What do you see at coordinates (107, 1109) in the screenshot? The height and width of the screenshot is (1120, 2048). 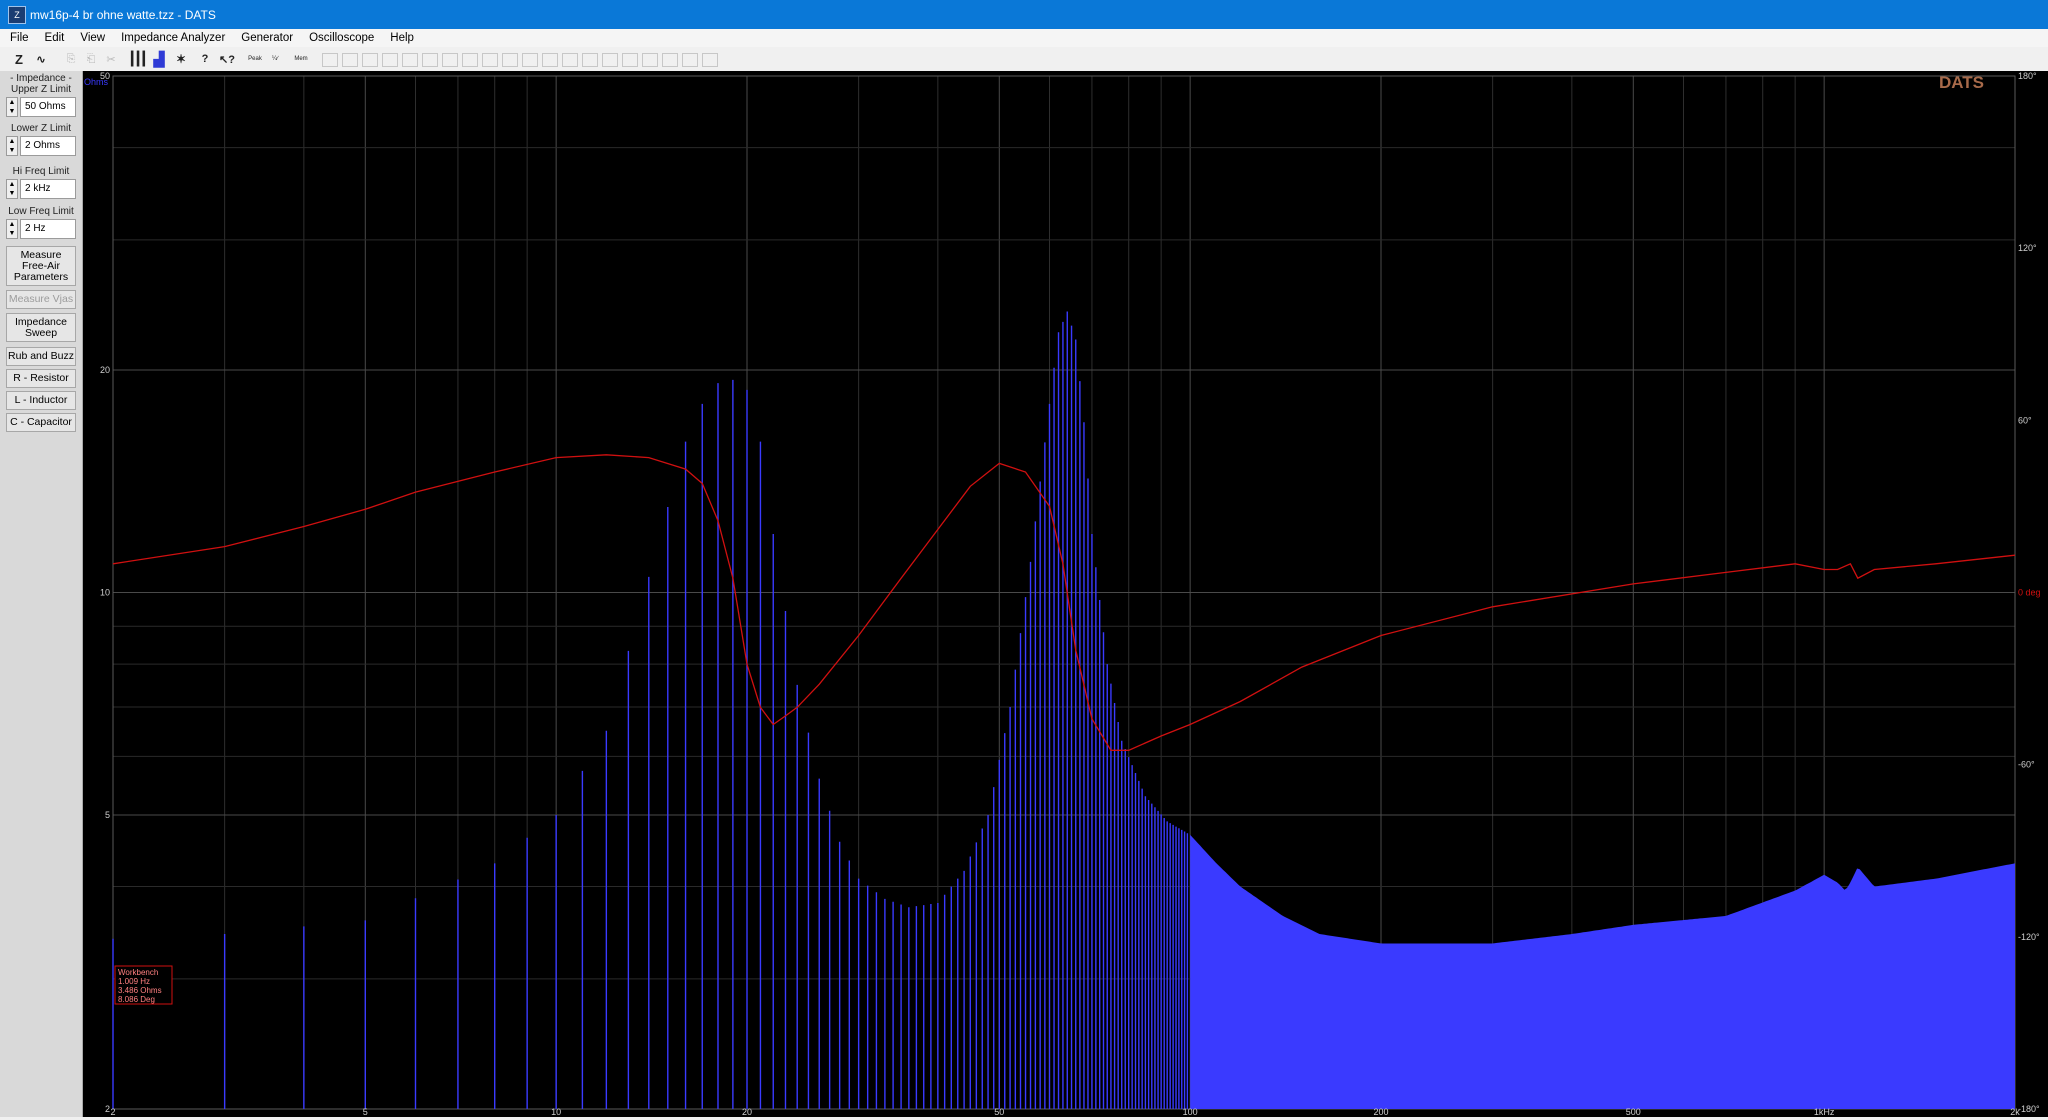 I see `y-tick-label: 2` at bounding box center [107, 1109].